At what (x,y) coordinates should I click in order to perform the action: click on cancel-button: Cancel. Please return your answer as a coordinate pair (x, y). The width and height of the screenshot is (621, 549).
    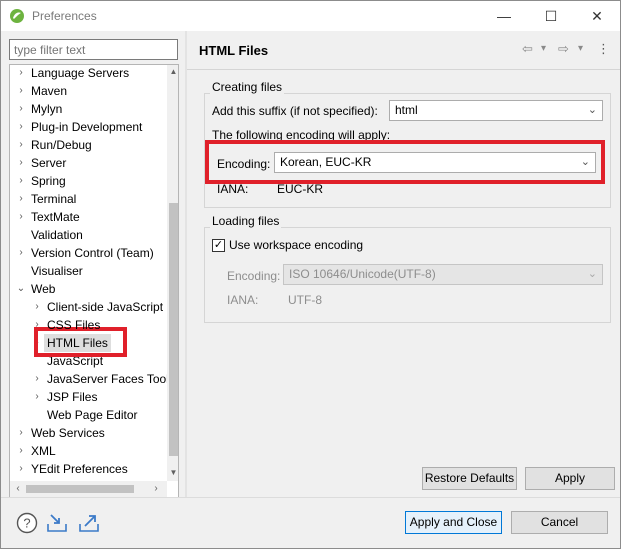
    Looking at the image, I should click on (559, 522).